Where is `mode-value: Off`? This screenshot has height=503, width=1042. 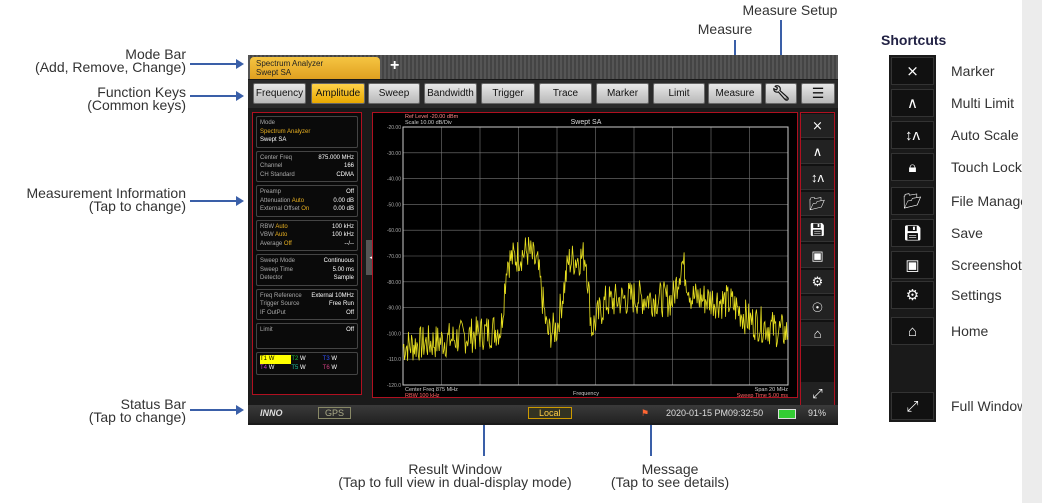 mode-value: Off is located at coordinates (287, 243).